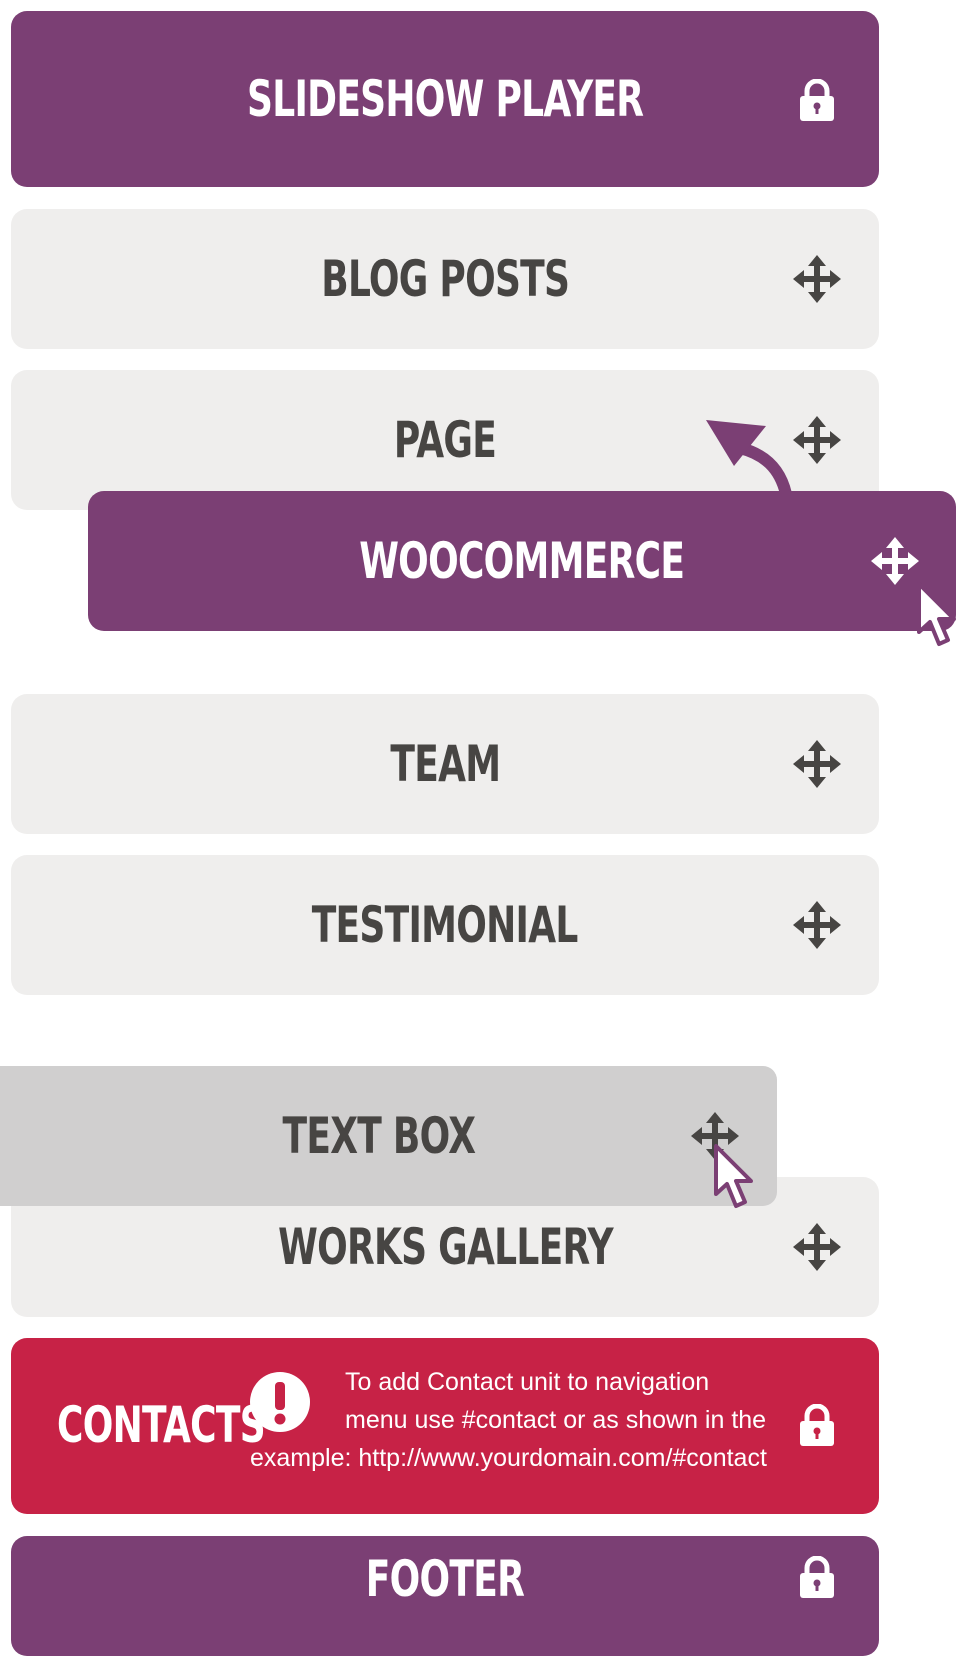 Image resolution: width=963 pixels, height=1656 pixels. I want to click on section-text-box: TEXT BOX, so click(388, 1136).